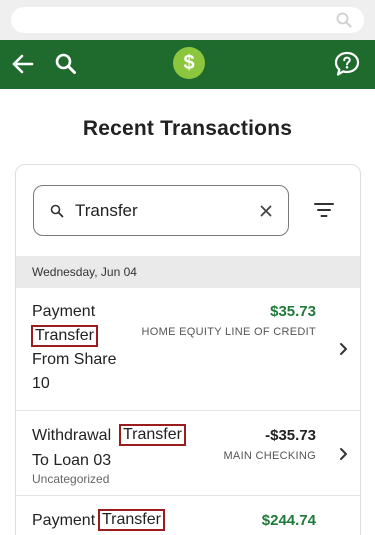 This screenshot has height=535, width=375. What do you see at coordinates (269, 456) in the screenshot?
I see `account-name: MAIN CHECKING` at bounding box center [269, 456].